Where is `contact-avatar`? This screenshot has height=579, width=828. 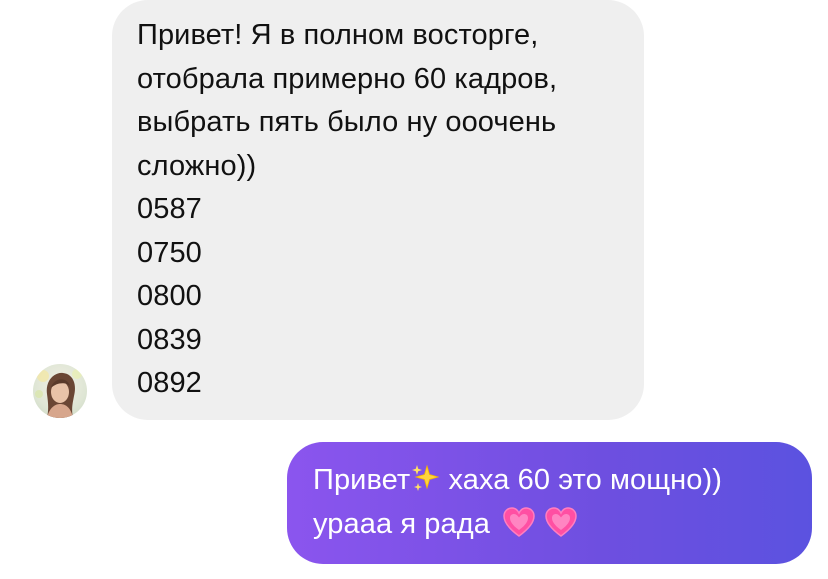
contact-avatar is located at coordinates (60, 391).